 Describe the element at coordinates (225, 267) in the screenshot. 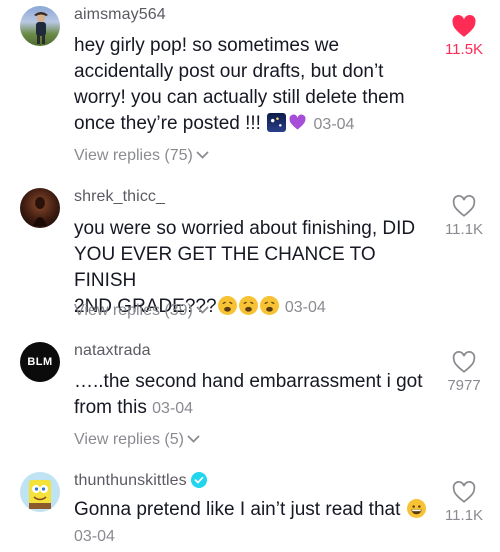

I see `comment-text-line: YOU EVER GET THE CHANCE TO FINISH` at that location.